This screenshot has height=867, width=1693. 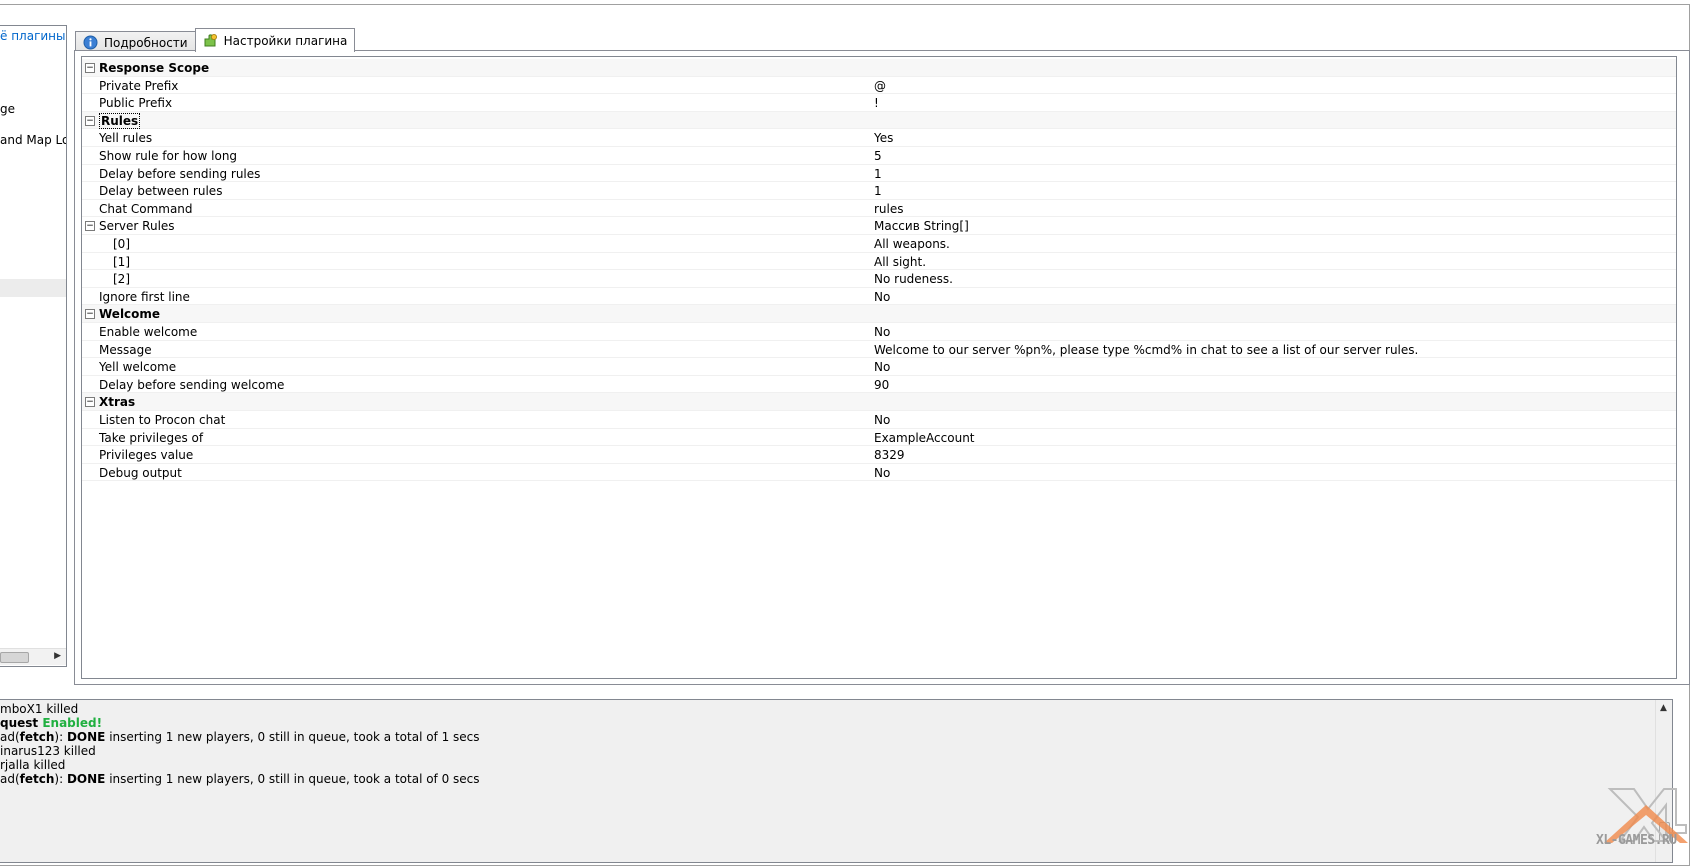 What do you see at coordinates (33, 288) in the screenshot?
I see `plugin-list-item-selected` at bounding box center [33, 288].